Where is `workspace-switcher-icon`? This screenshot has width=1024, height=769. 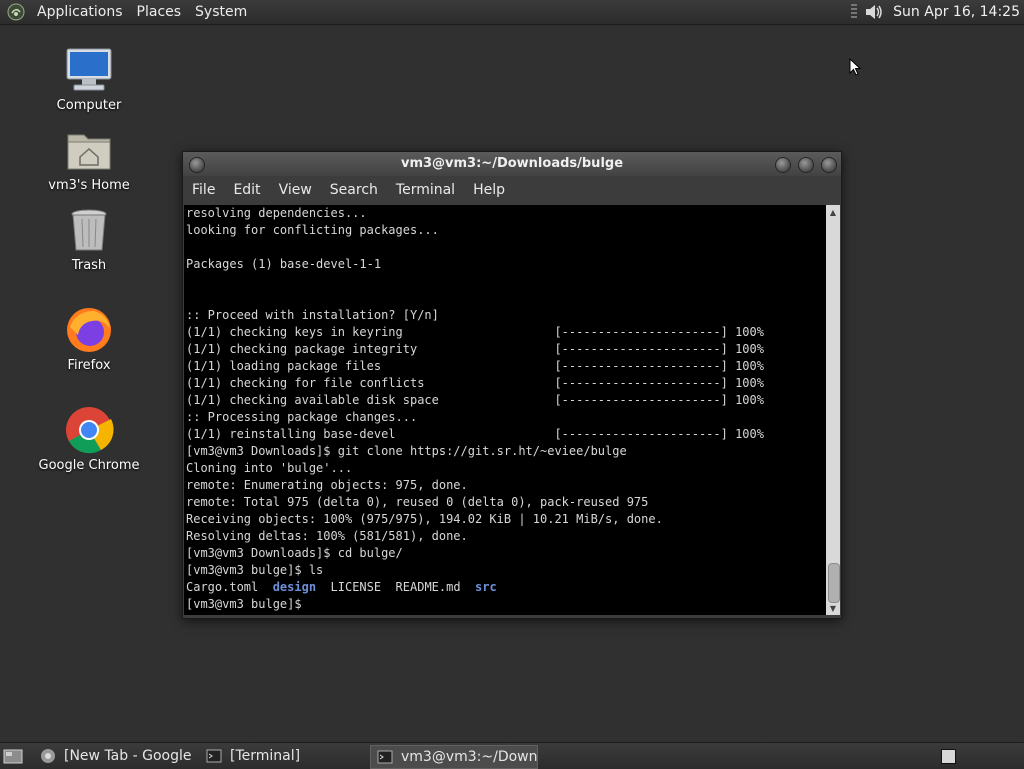
workspace-switcher-icon is located at coordinates (948, 756).